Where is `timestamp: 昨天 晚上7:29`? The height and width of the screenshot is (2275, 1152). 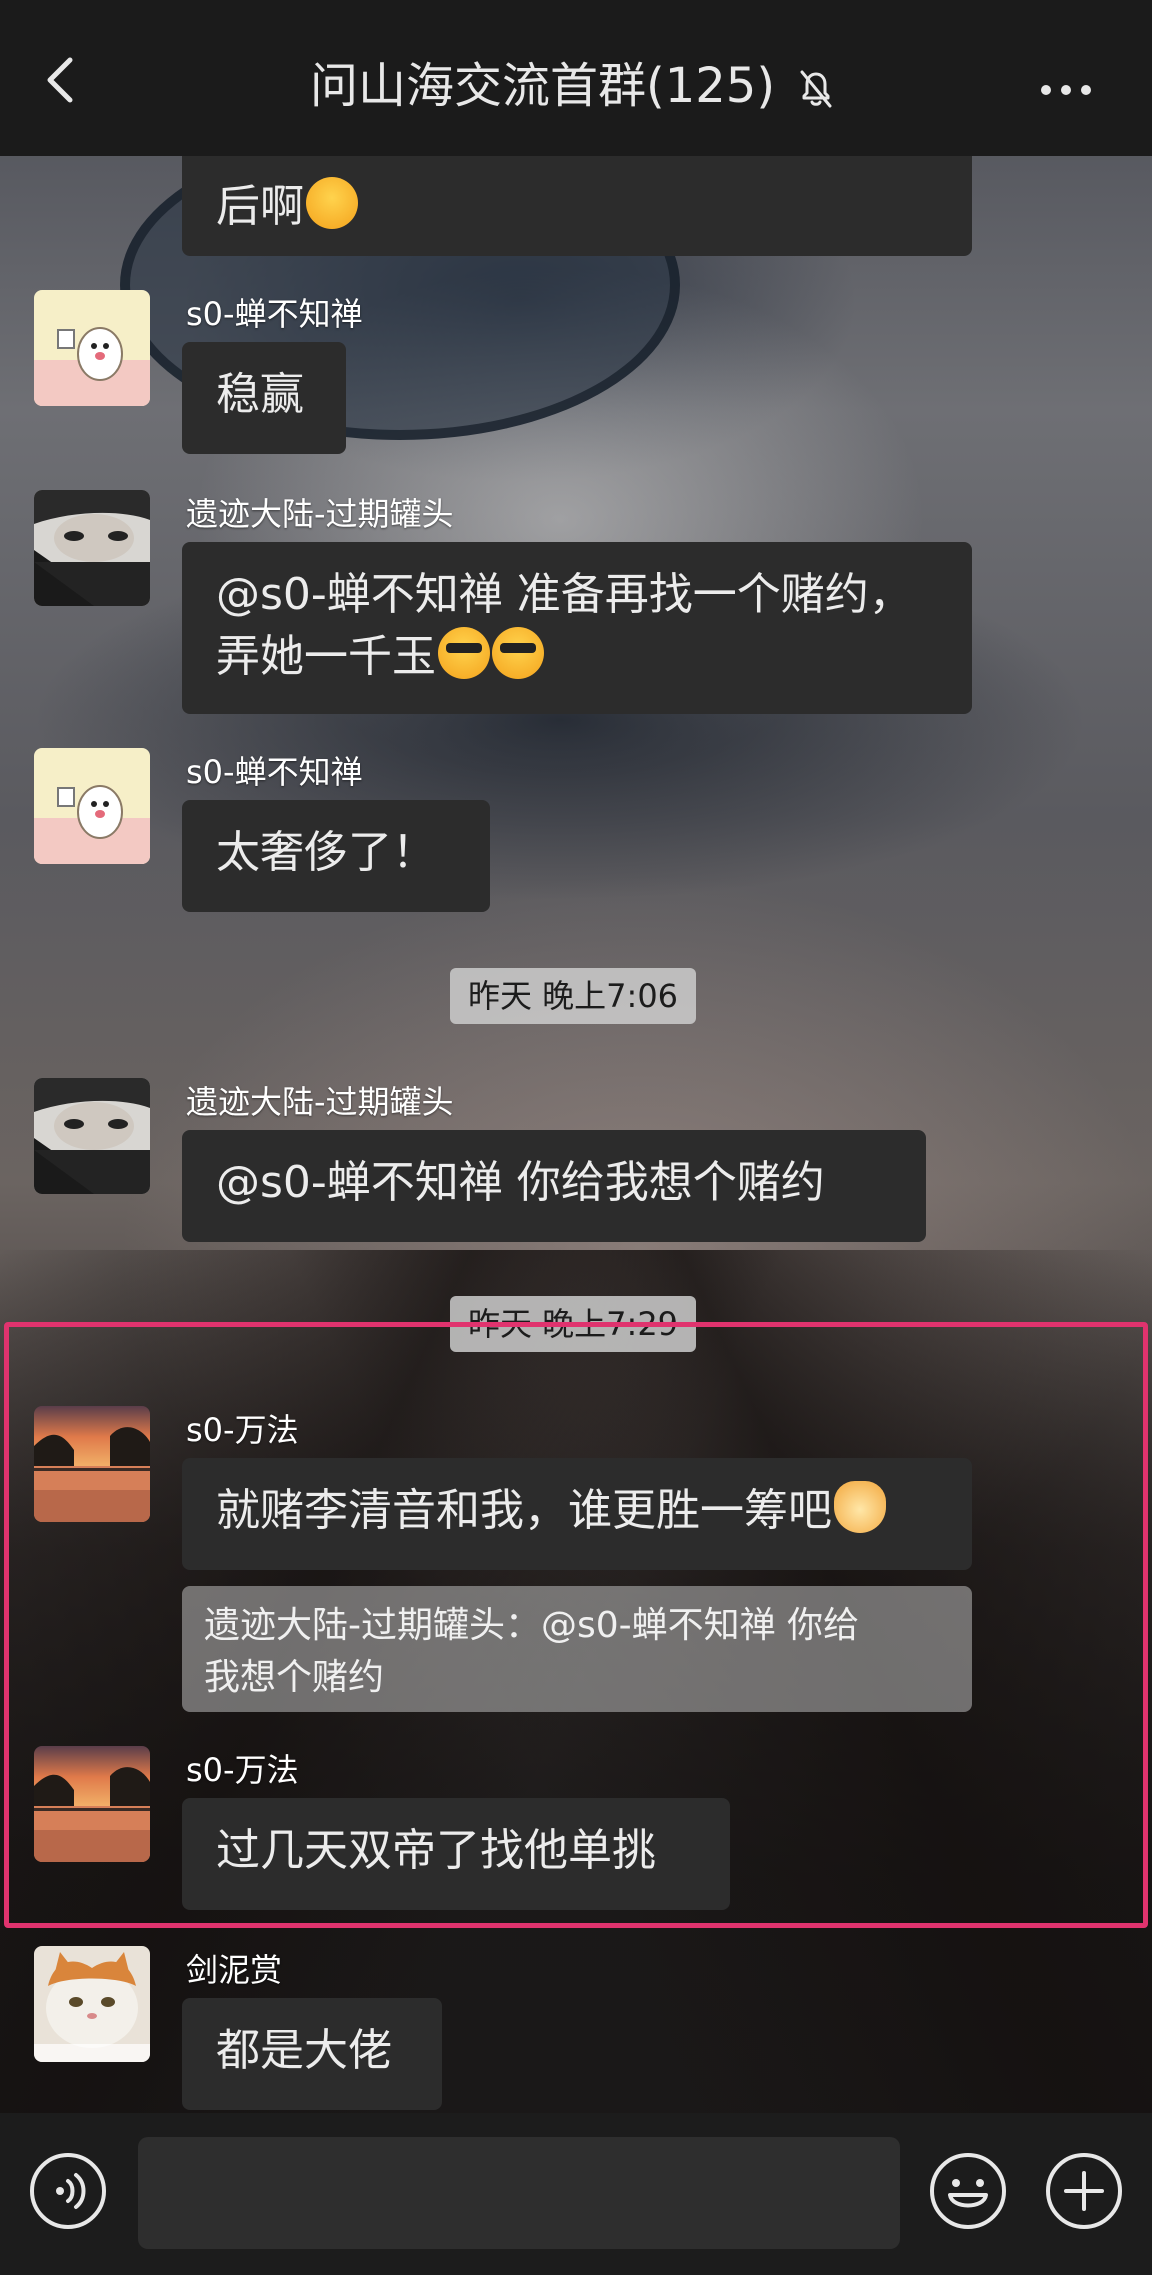
timestamp: 昨天 晚上7:29 is located at coordinates (573, 1324).